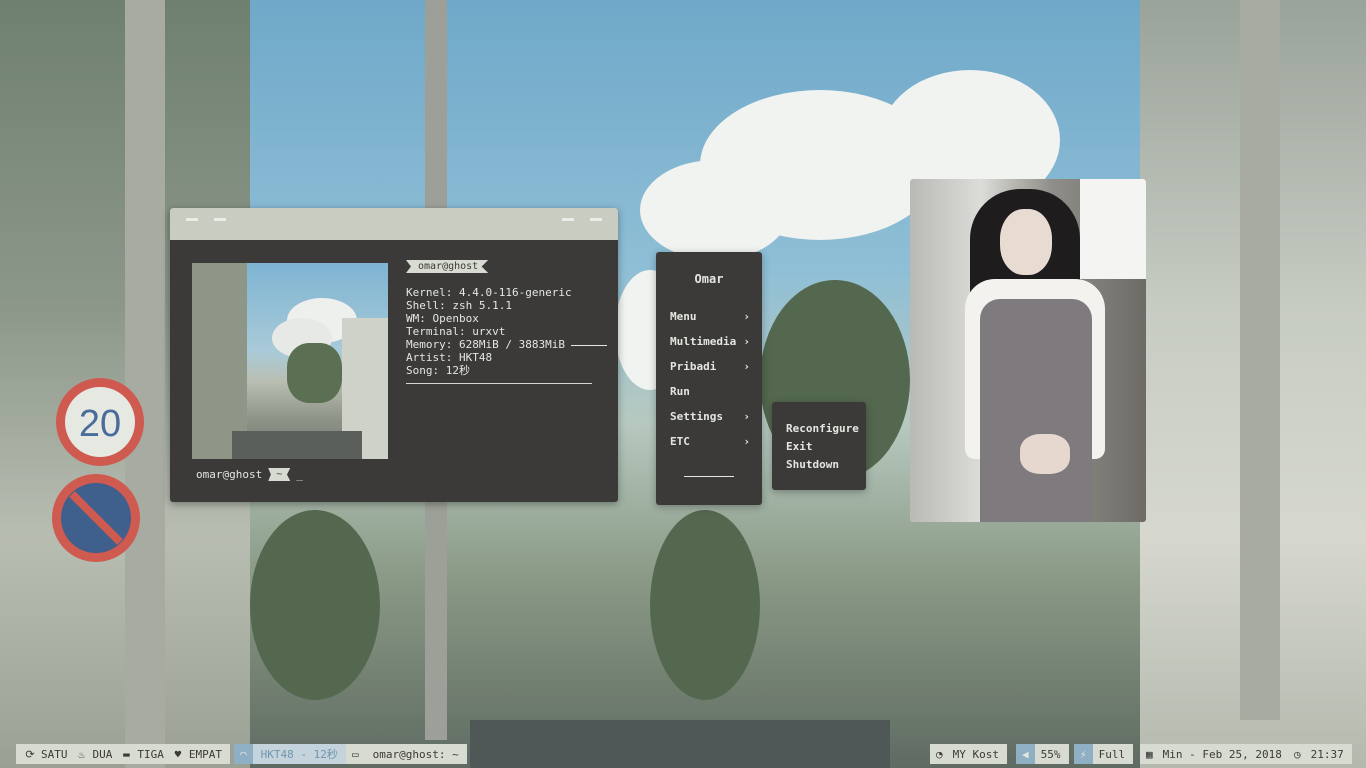  I want to click on refresh-icon: ⟳, so click(30, 754).